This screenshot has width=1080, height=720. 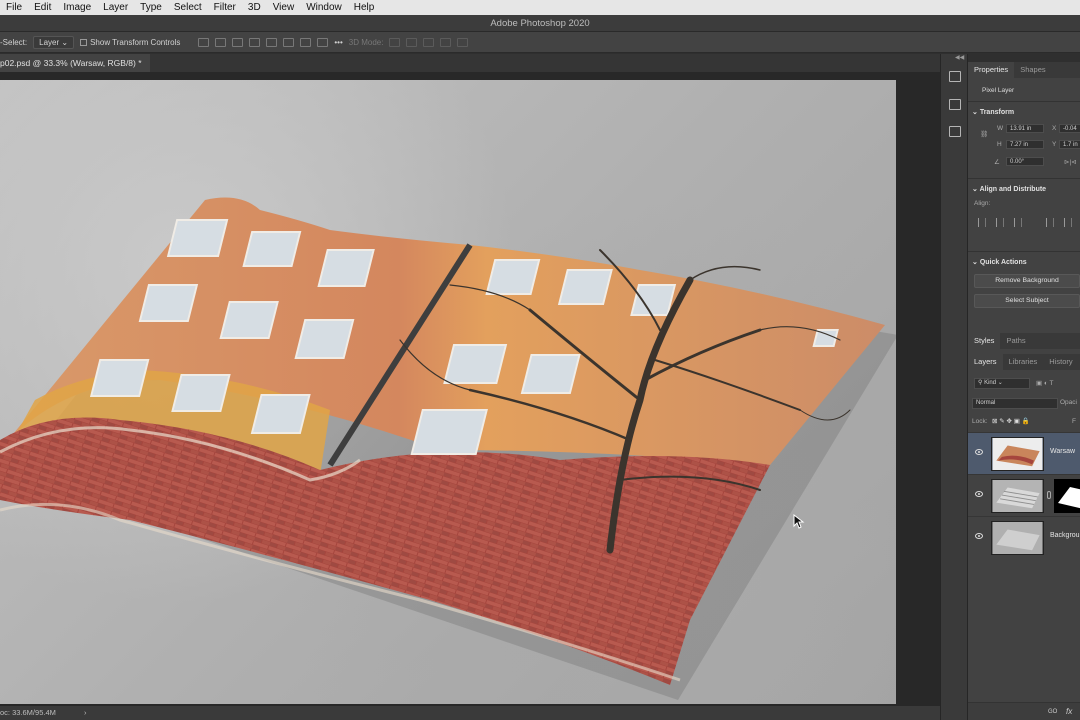 I want to click on link-proportions-icon: ⛓, so click(x=984, y=134).